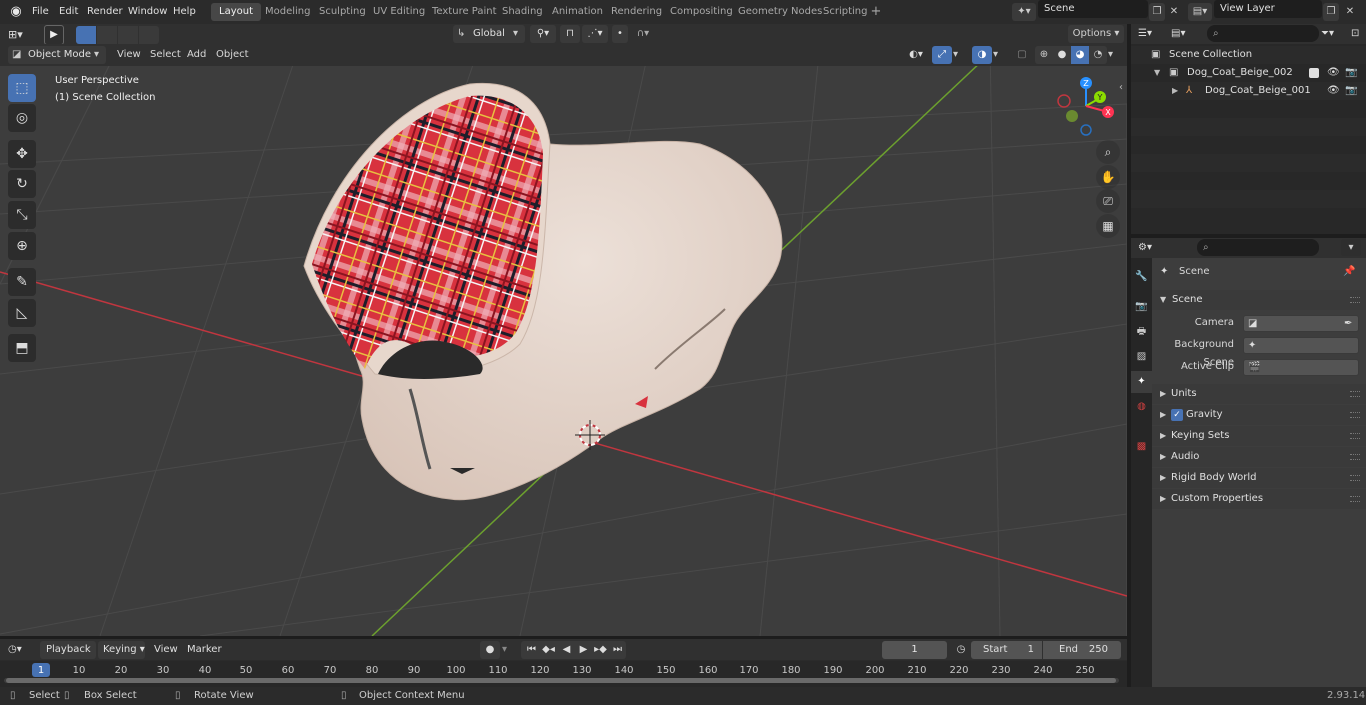 The height and width of the screenshot is (705, 1366). I want to click on editor-type-icon: ⊞▾, so click(21, 35).